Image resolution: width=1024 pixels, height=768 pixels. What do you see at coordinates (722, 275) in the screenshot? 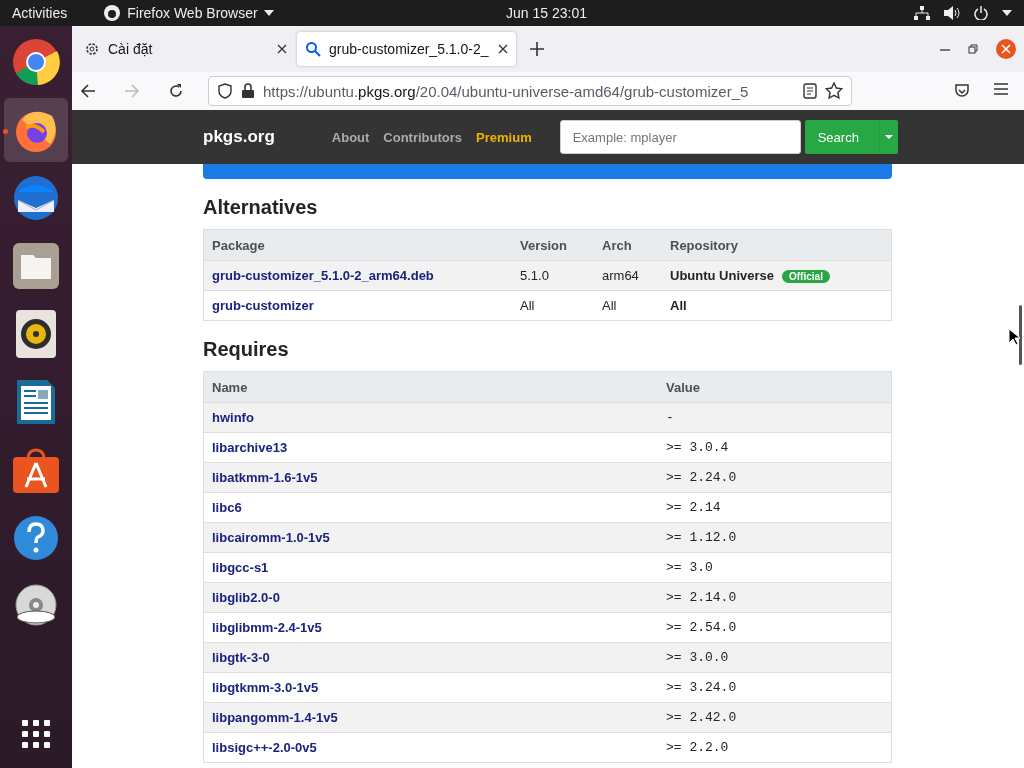
I see `repository-name: Ubuntu Universe` at bounding box center [722, 275].